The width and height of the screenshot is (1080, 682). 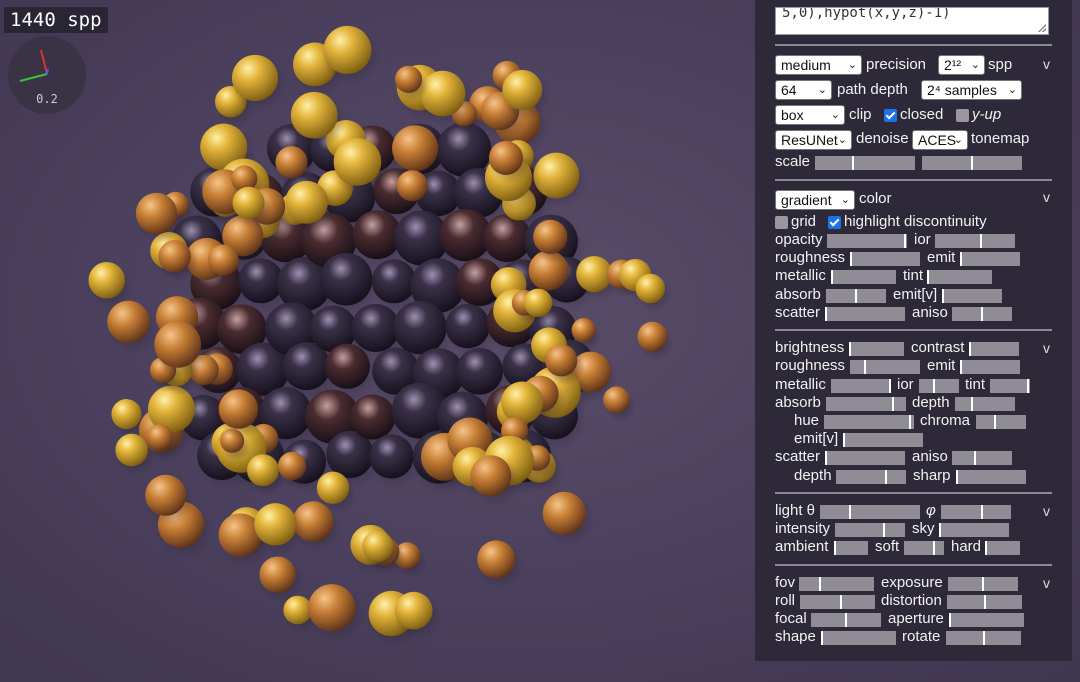 I want to click on material-depth-slider, so click(x=985, y=404).